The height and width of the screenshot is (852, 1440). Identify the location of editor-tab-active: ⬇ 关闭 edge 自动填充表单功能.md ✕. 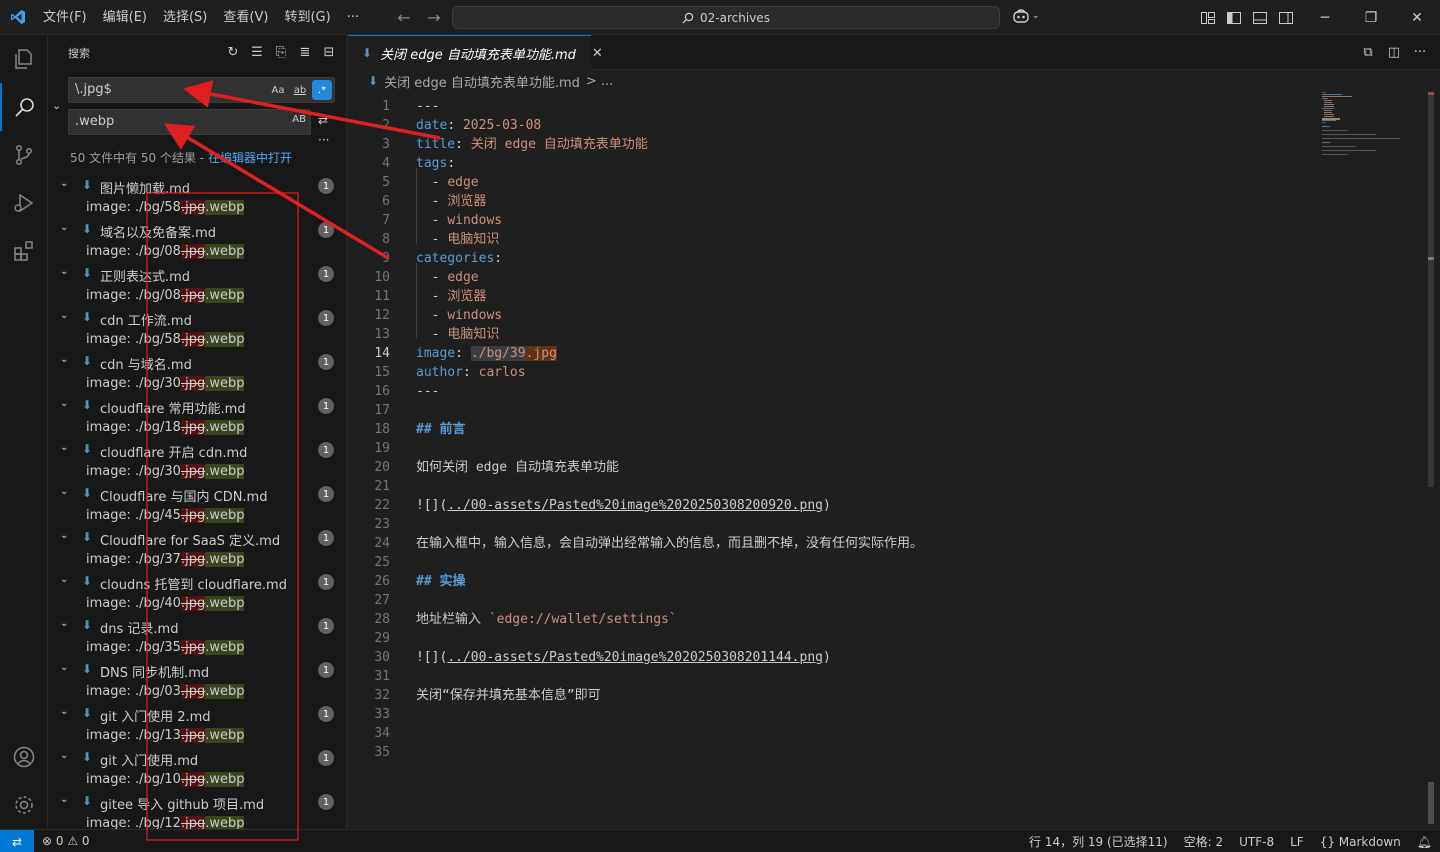
(475, 52).